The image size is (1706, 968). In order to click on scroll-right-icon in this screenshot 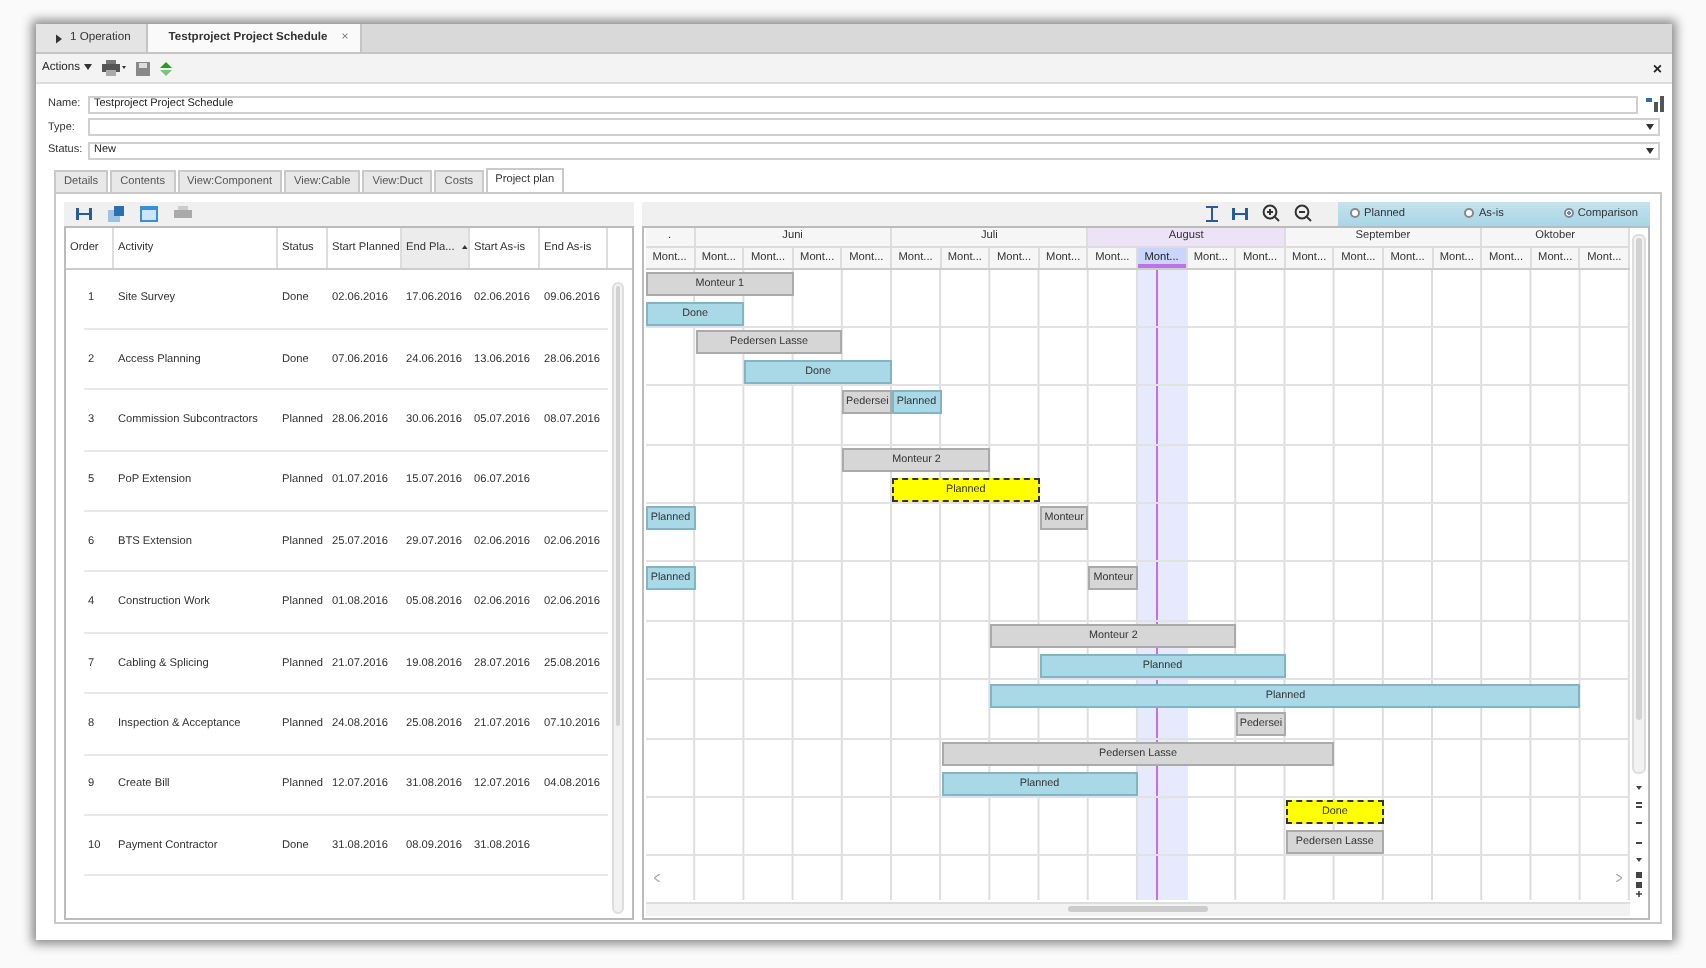, I will do `click(1619, 878)`.